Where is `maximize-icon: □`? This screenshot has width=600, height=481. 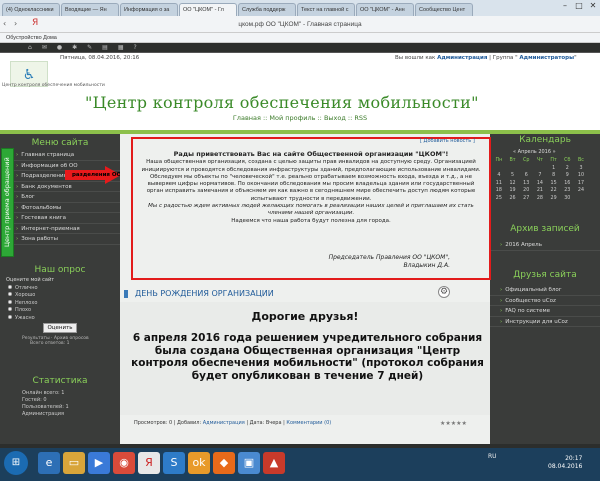
maximize-icon: □ is located at coordinates (579, 6).